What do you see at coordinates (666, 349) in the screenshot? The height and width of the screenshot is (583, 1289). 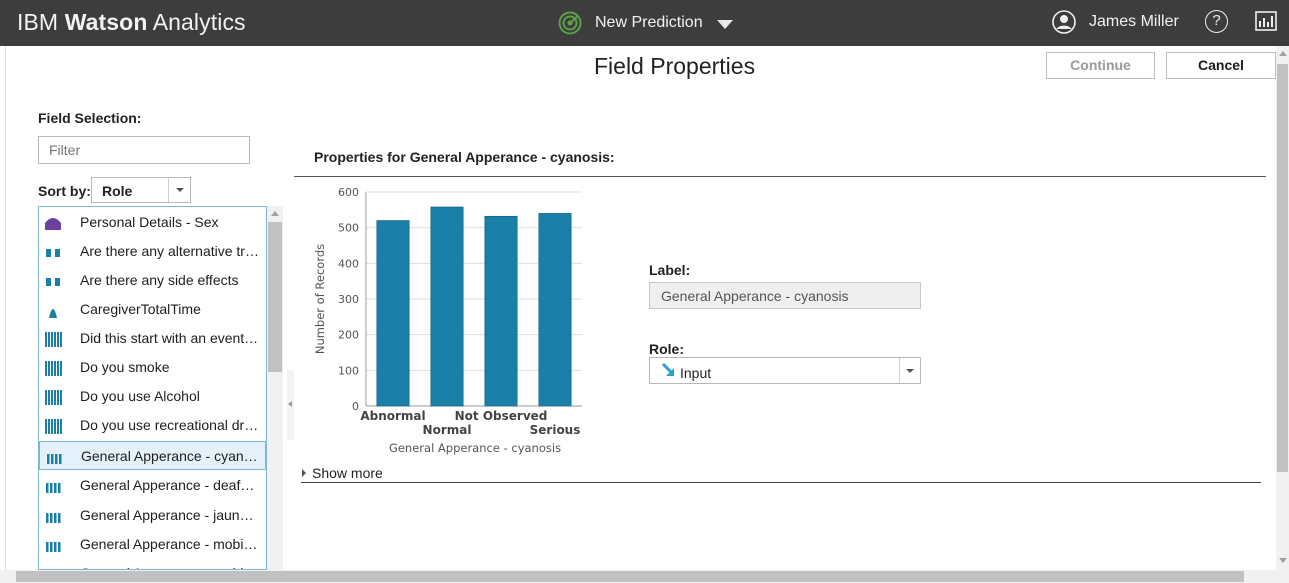 I see `role-caption: Role:` at bounding box center [666, 349].